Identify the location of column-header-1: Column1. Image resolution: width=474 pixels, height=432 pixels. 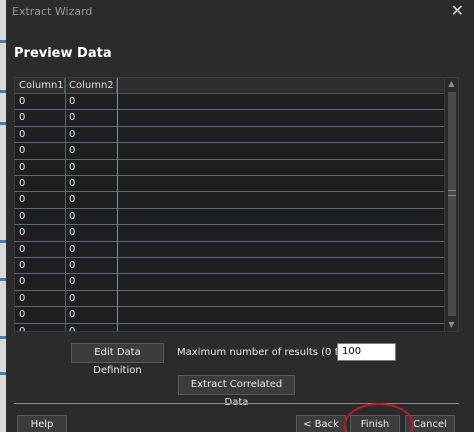
(40, 86).